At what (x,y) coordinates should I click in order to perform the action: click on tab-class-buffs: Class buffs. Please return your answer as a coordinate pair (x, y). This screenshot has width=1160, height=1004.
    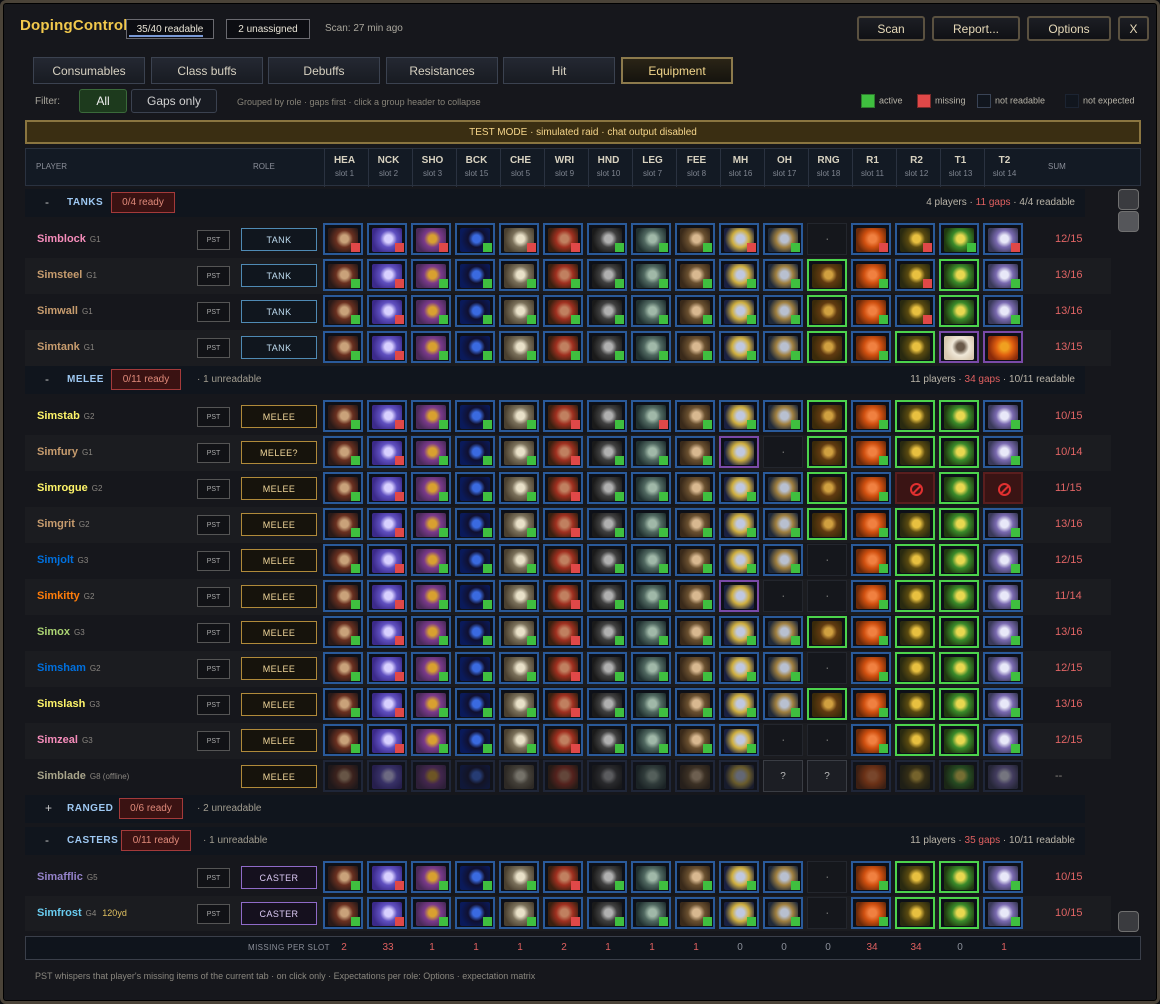
    Looking at the image, I should click on (207, 70).